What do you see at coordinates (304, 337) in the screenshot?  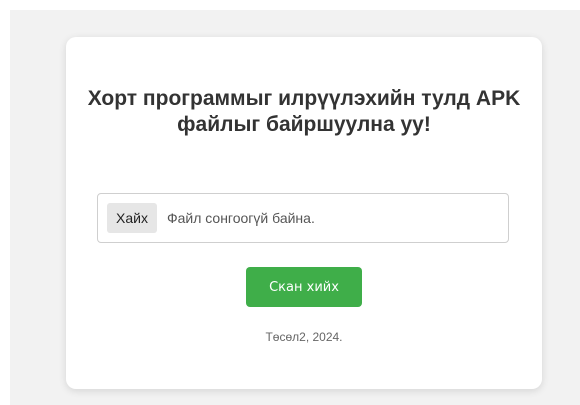 I see `footer-text: Төсөл2, 2024.` at bounding box center [304, 337].